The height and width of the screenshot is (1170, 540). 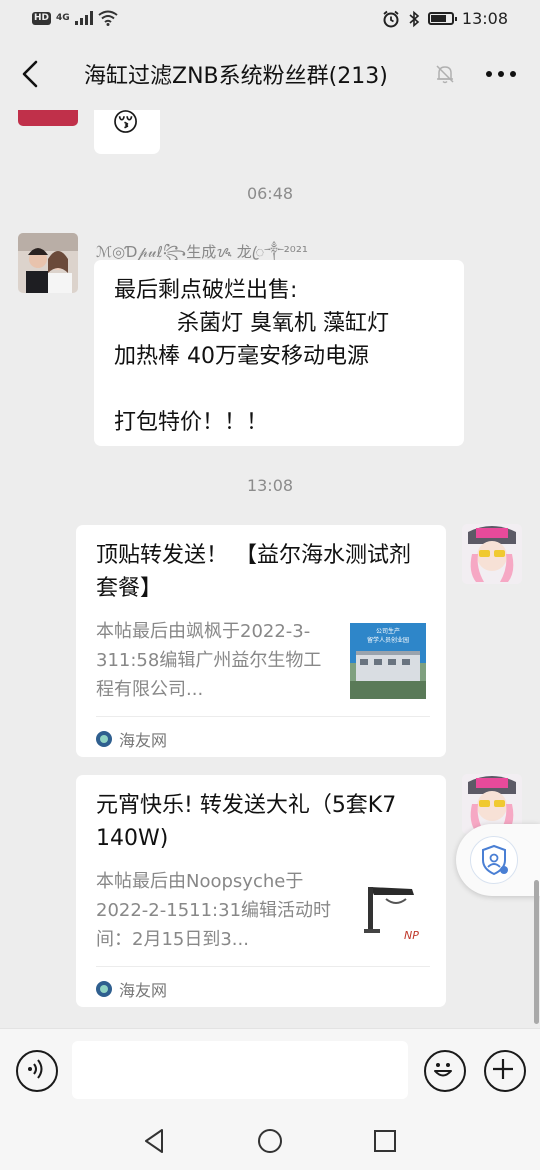 What do you see at coordinates (240, 1070) in the screenshot?
I see `message-input` at bounding box center [240, 1070].